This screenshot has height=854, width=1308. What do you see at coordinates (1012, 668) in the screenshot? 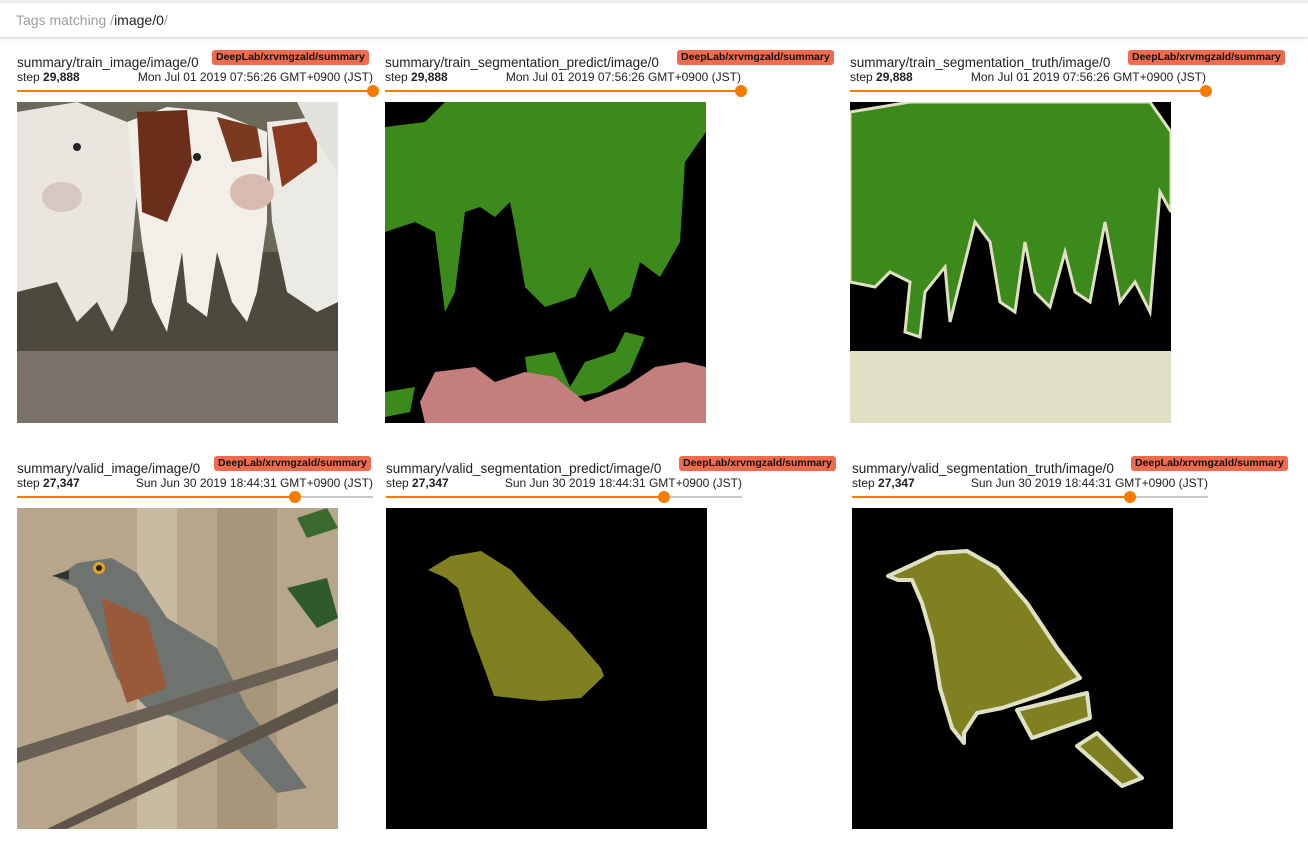
I see `bird-truth-mask` at bounding box center [1012, 668].